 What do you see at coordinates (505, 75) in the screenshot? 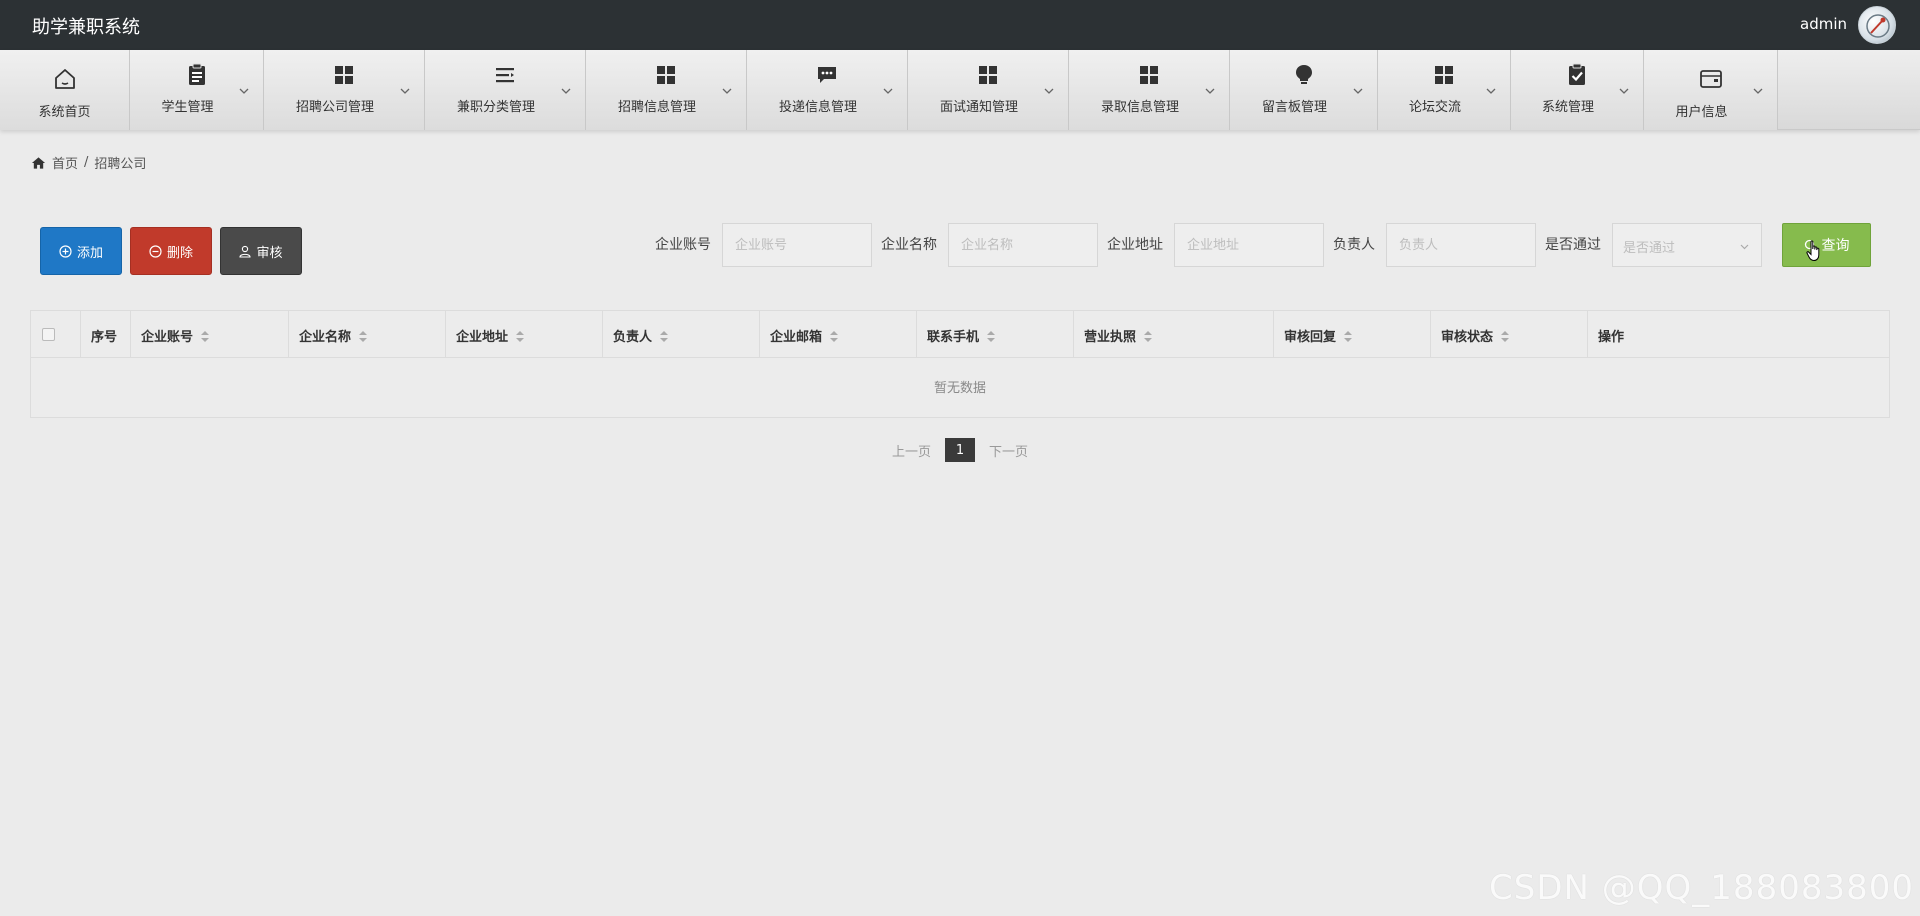
I see `list-icon` at bounding box center [505, 75].